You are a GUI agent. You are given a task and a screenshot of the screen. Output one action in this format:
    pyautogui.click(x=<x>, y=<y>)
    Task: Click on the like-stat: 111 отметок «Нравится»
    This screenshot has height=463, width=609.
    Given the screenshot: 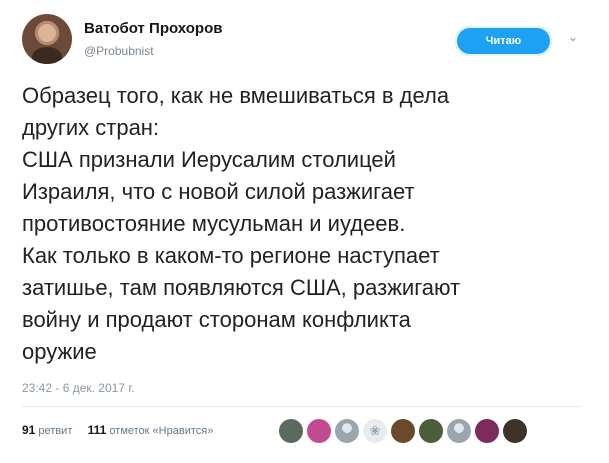 What is the action you would take?
    pyautogui.click(x=150, y=430)
    